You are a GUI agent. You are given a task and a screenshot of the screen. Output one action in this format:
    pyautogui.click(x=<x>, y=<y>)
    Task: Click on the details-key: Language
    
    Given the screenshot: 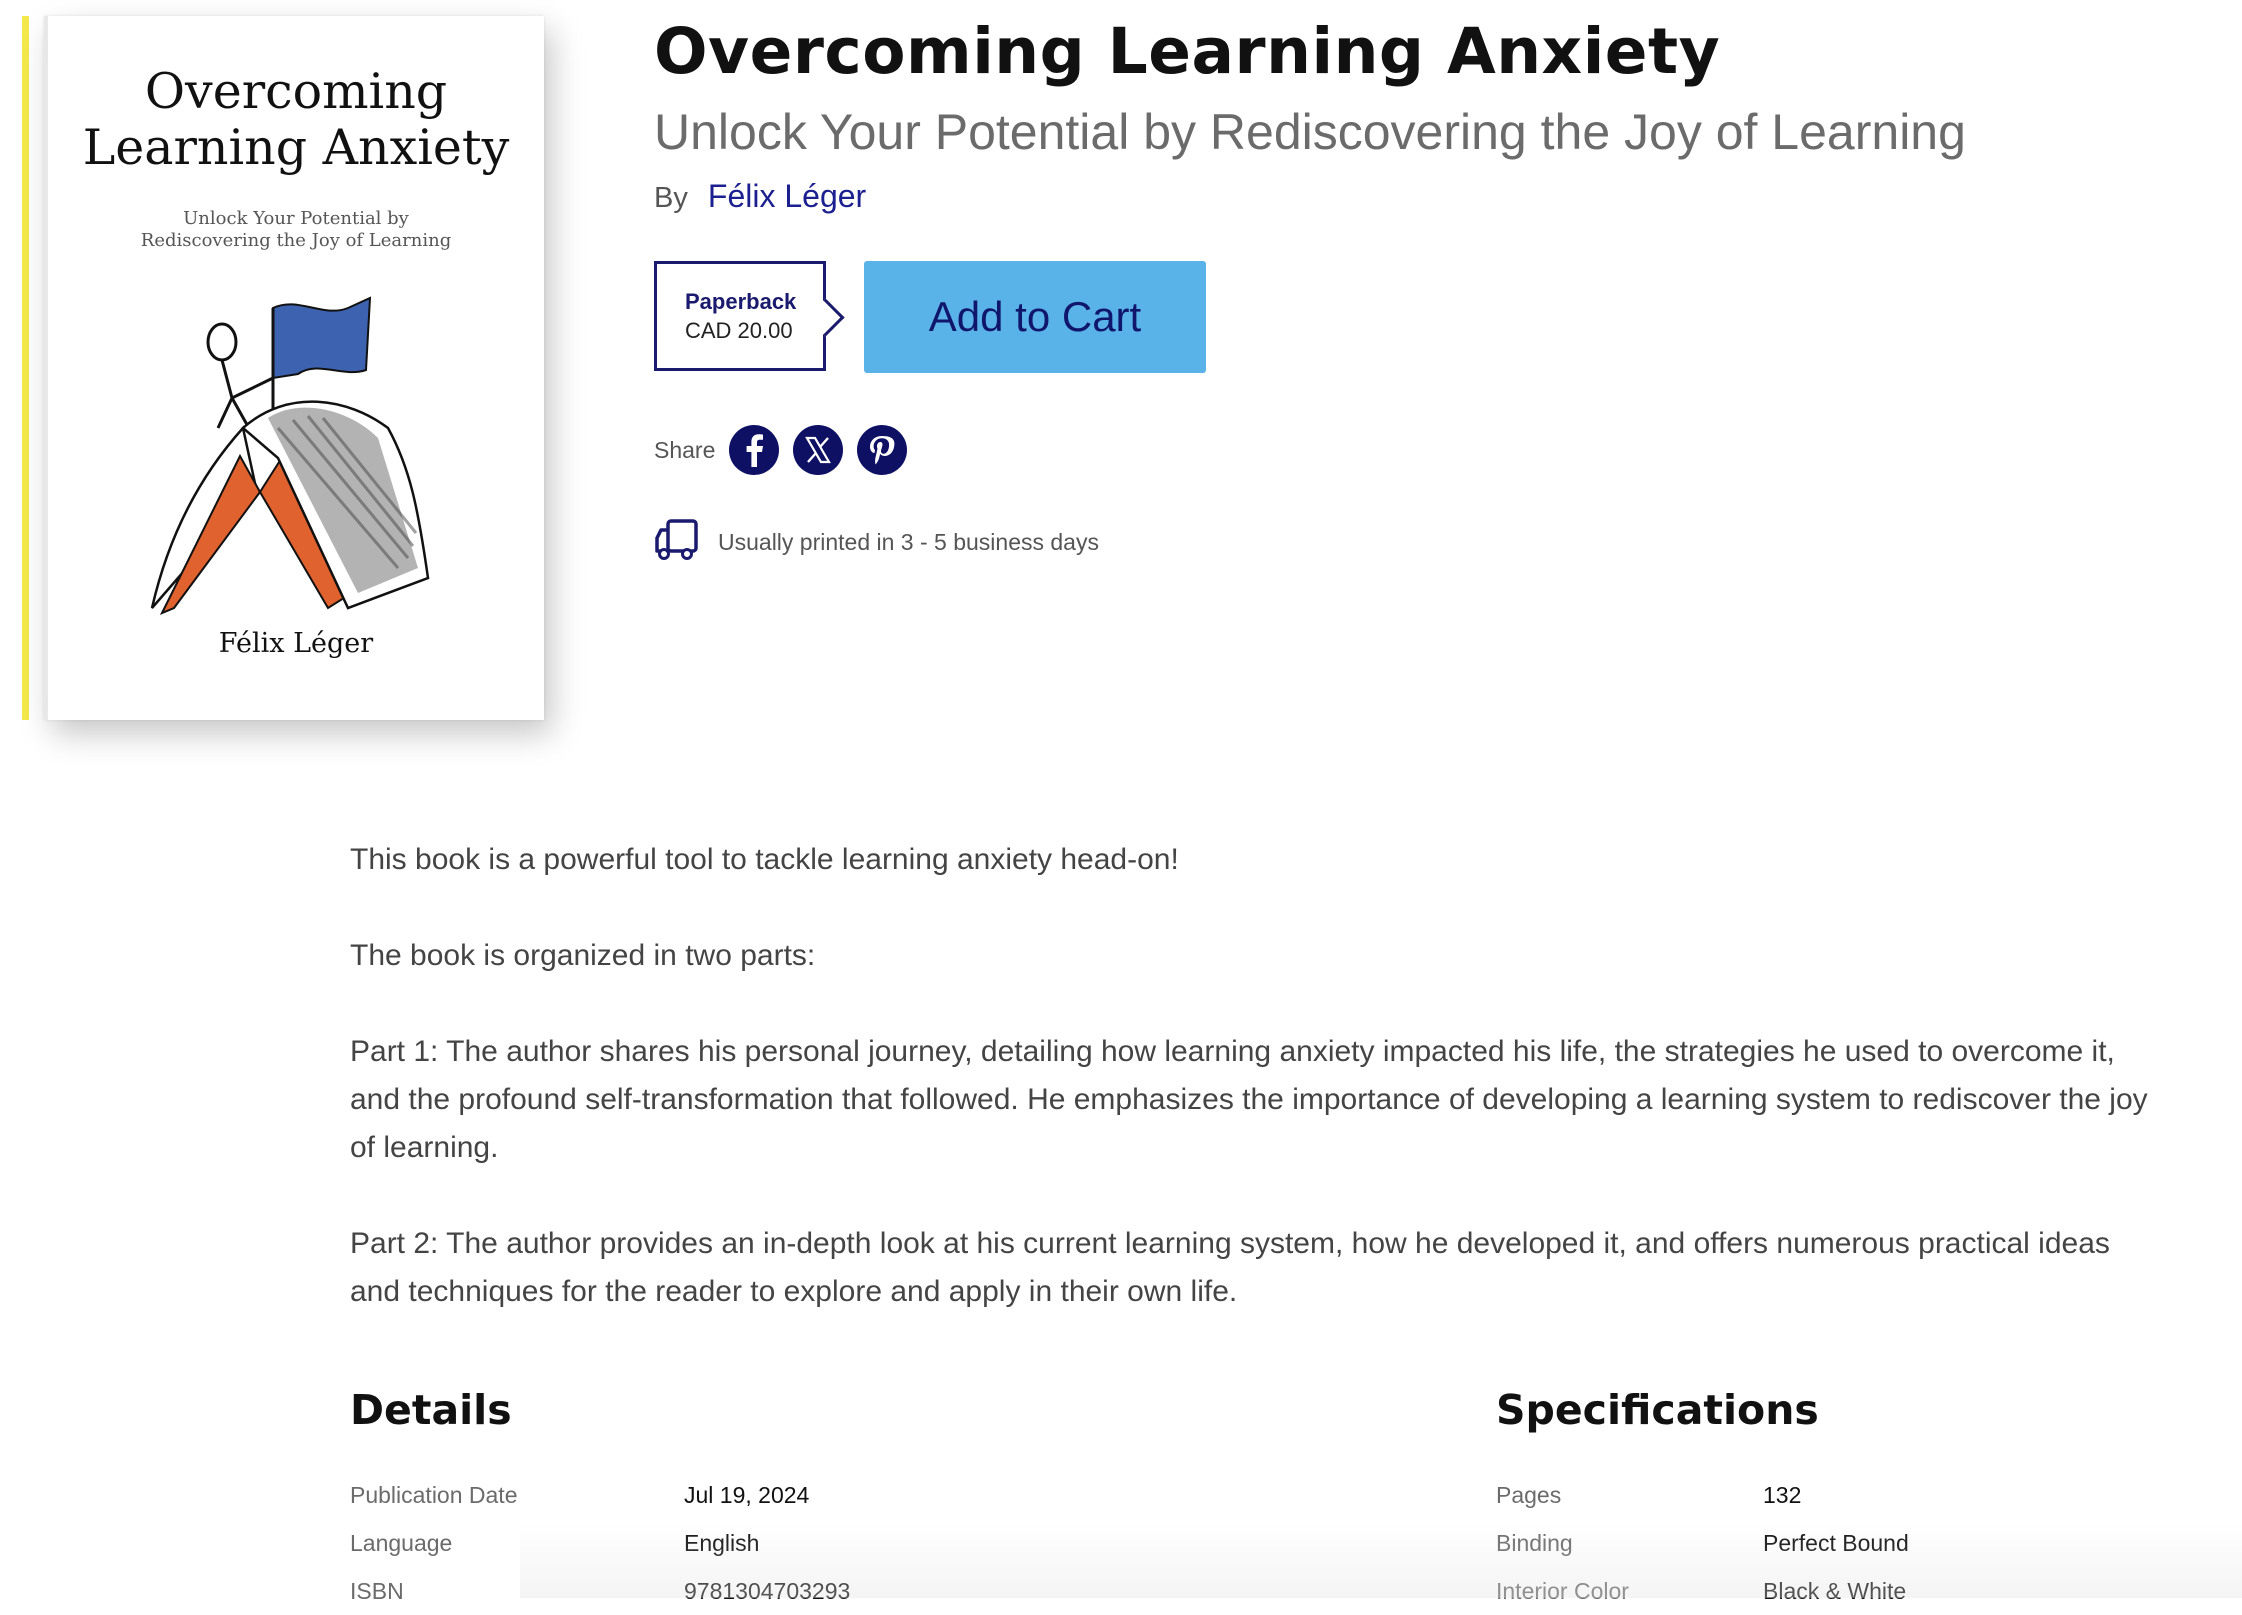 What is the action you would take?
    pyautogui.click(x=401, y=1542)
    